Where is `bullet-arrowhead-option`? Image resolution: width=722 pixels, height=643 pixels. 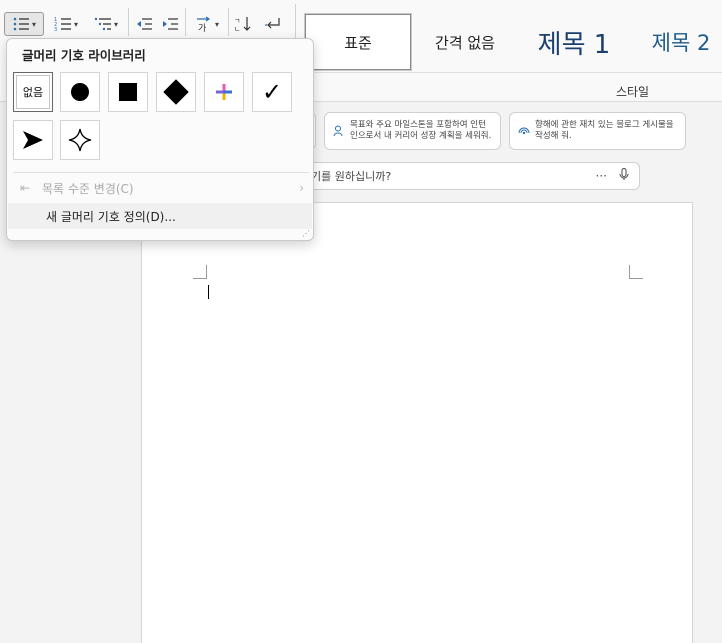
bullet-arrowhead-option is located at coordinates (33, 140).